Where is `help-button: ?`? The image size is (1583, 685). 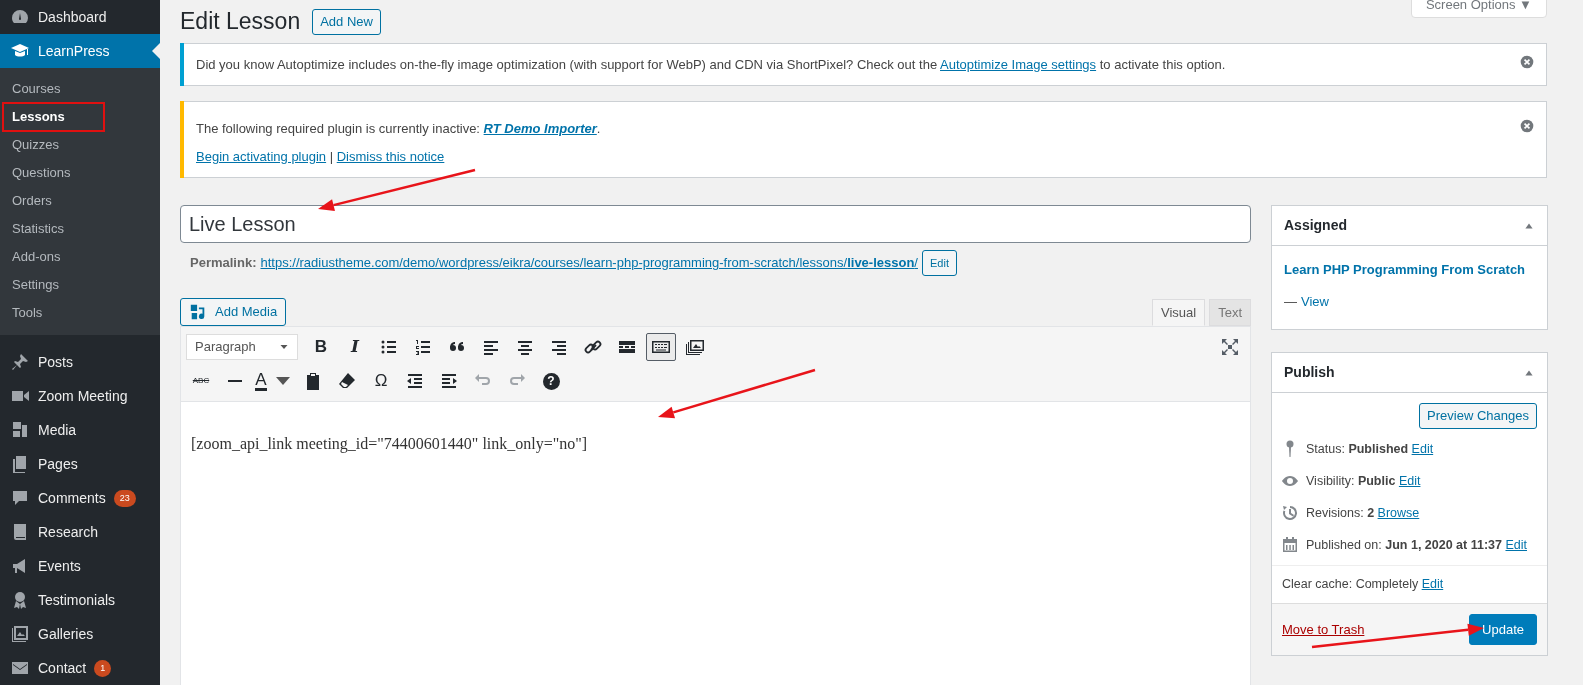
help-button: ? is located at coordinates (551, 381).